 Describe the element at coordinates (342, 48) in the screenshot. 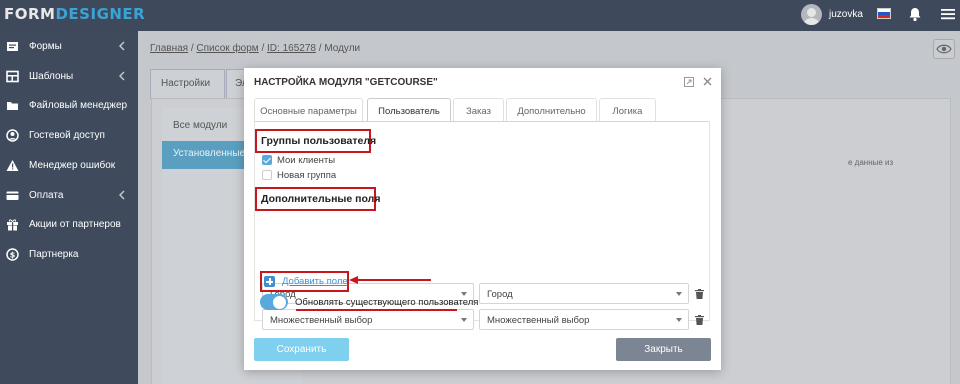

I see `breadcrumb-current: Модули` at that location.